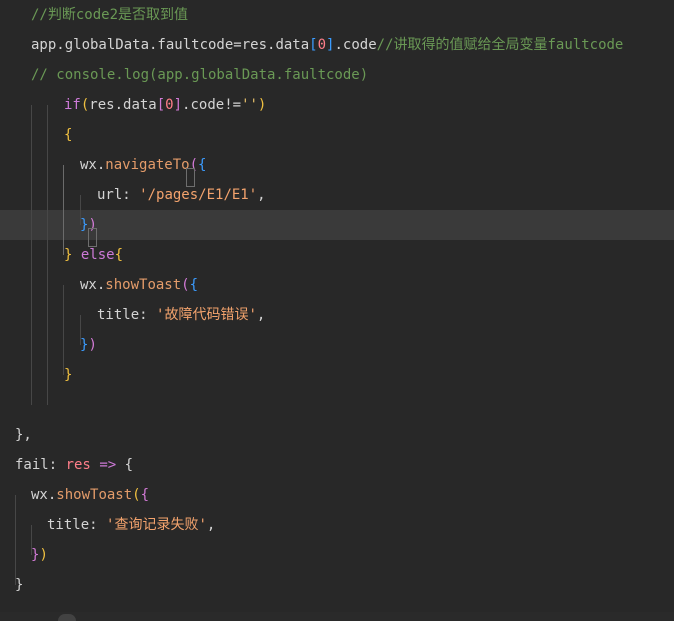 The height and width of the screenshot is (621, 674). Describe the element at coordinates (337, 616) in the screenshot. I see `horizontal-scrollbar` at that location.